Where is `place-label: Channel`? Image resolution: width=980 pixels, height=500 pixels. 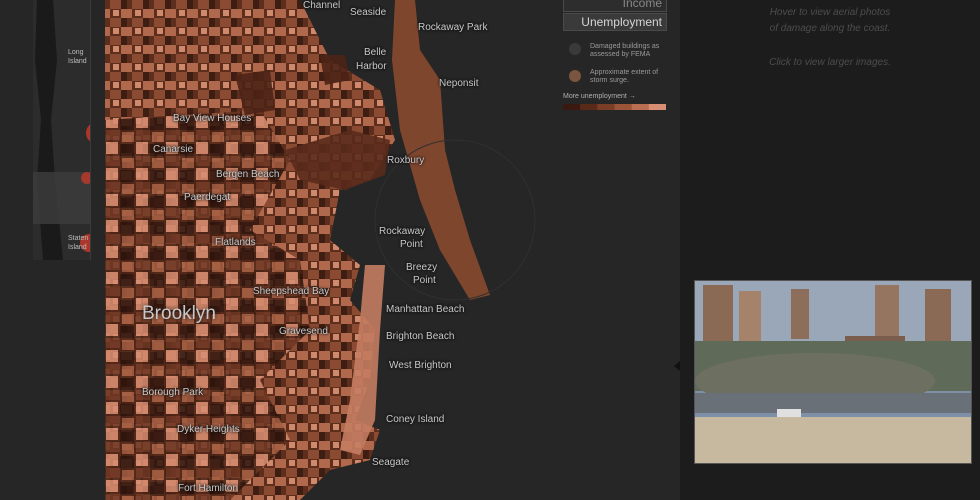 place-label: Channel is located at coordinates (322, 5).